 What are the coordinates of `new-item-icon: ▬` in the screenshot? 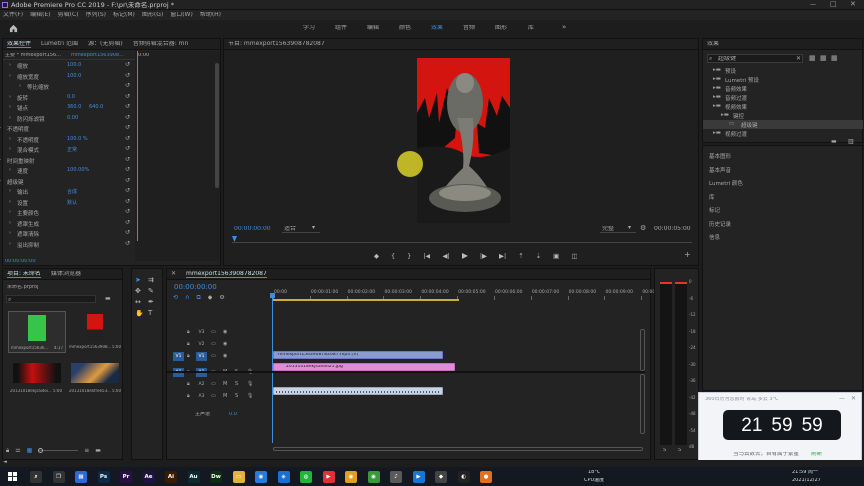 It's located at (98, 451).